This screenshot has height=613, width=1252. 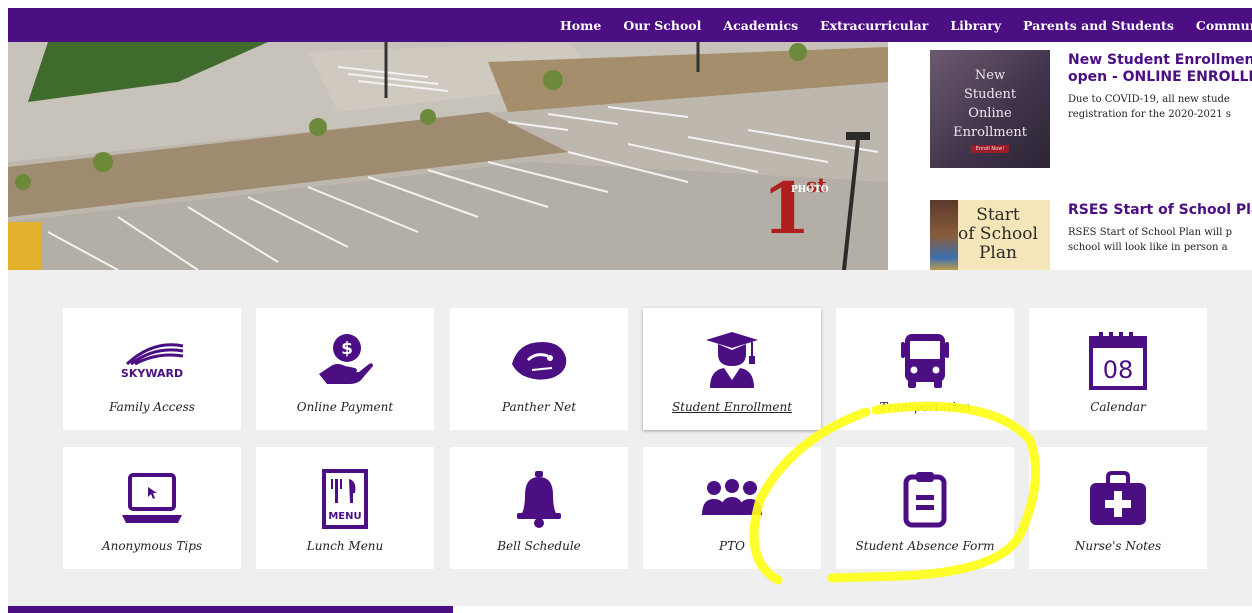 I want to click on nav-parents-and-students: Parents and Students, so click(x=1098, y=25).